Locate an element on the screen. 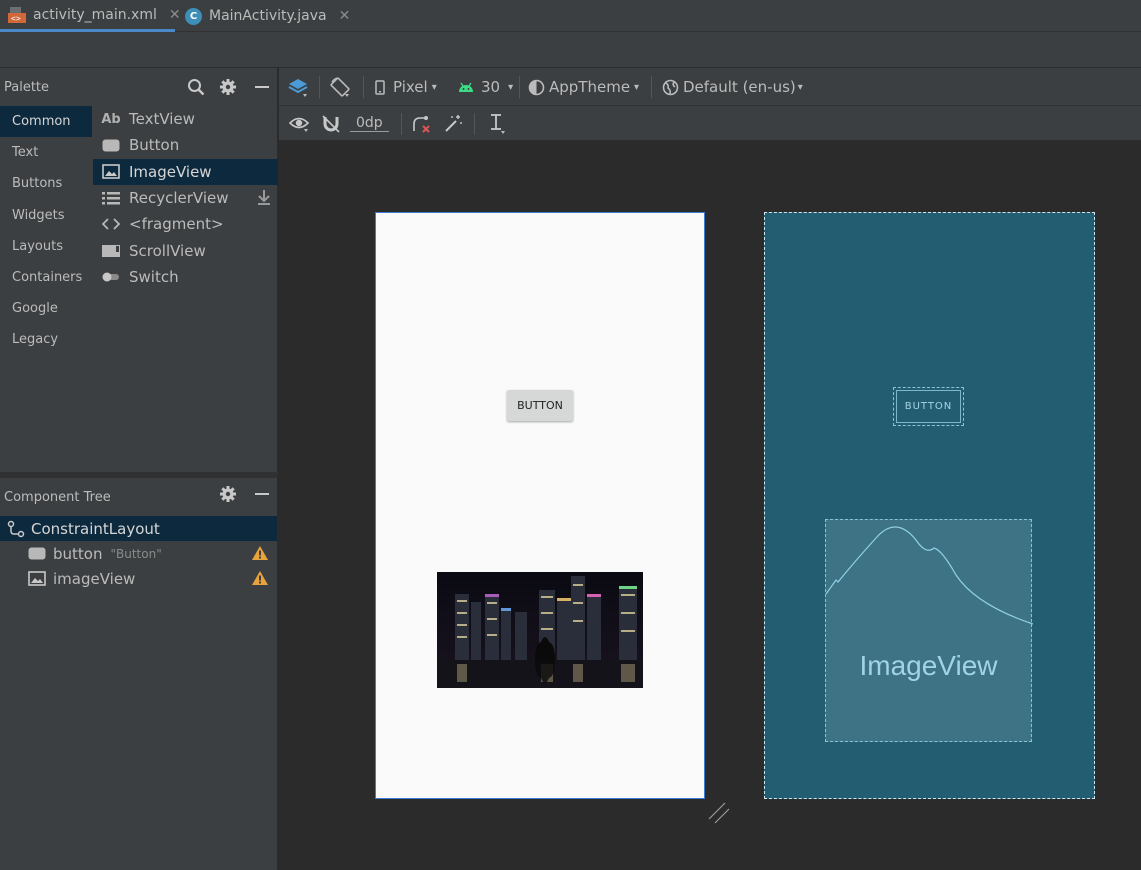 The width and height of the screenshot is (1141, 870). download-icon is located at coordinates (264, 199).